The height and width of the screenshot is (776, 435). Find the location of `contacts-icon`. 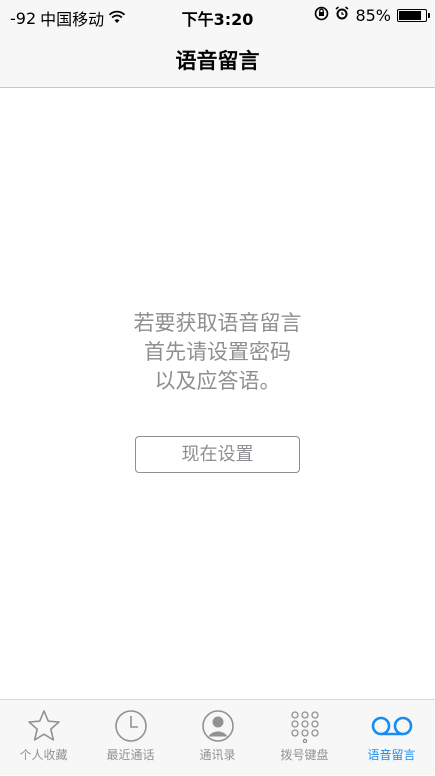

contacts-icon is located at coordinates (217, 726).